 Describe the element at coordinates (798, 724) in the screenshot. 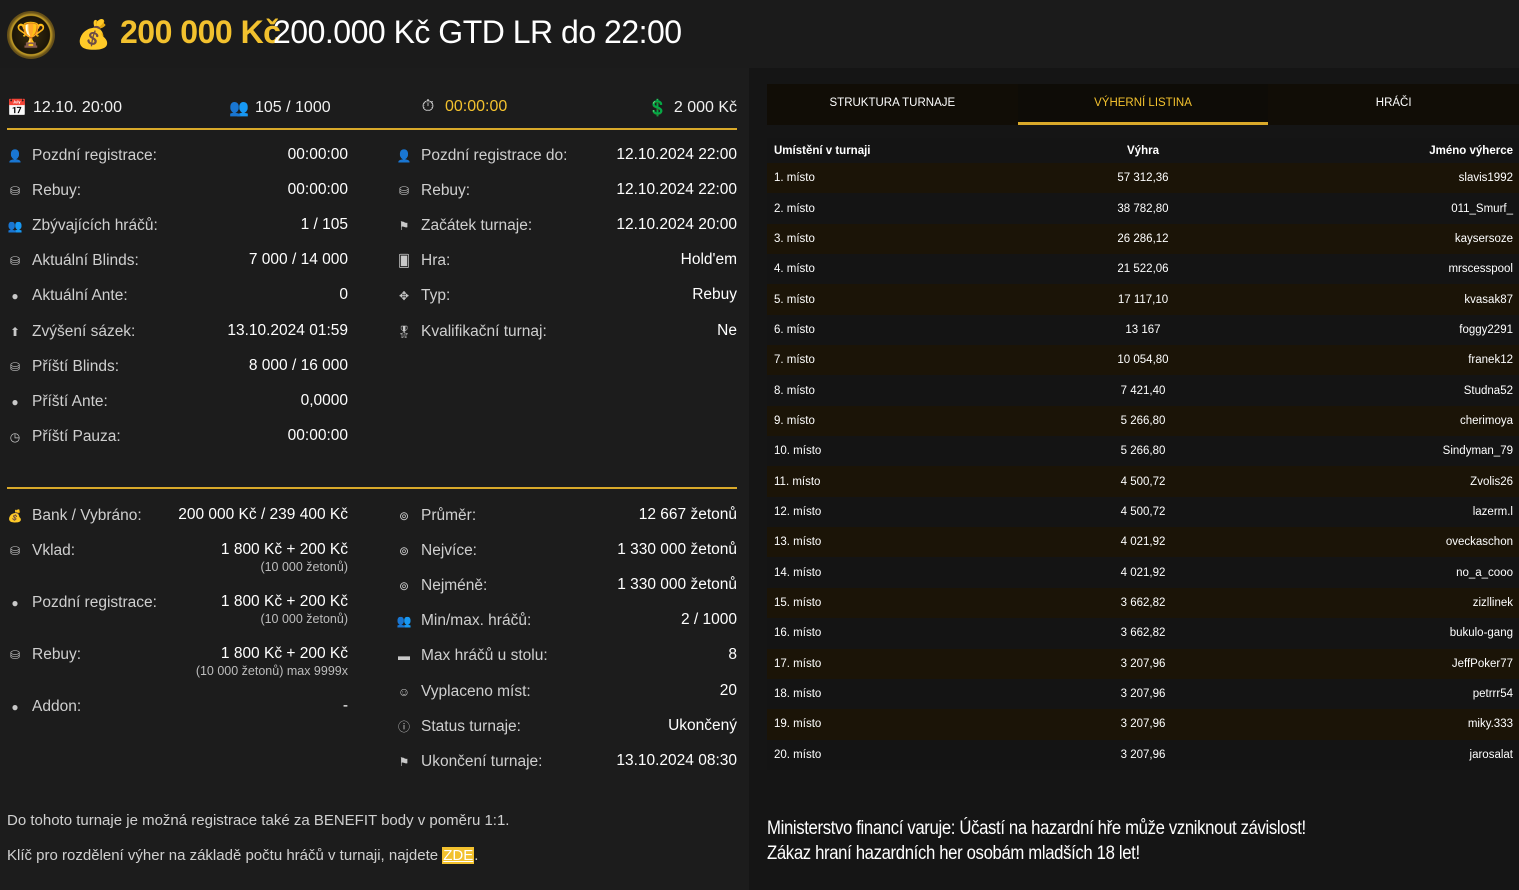

I see `cell-position: 19. místo` at that location.